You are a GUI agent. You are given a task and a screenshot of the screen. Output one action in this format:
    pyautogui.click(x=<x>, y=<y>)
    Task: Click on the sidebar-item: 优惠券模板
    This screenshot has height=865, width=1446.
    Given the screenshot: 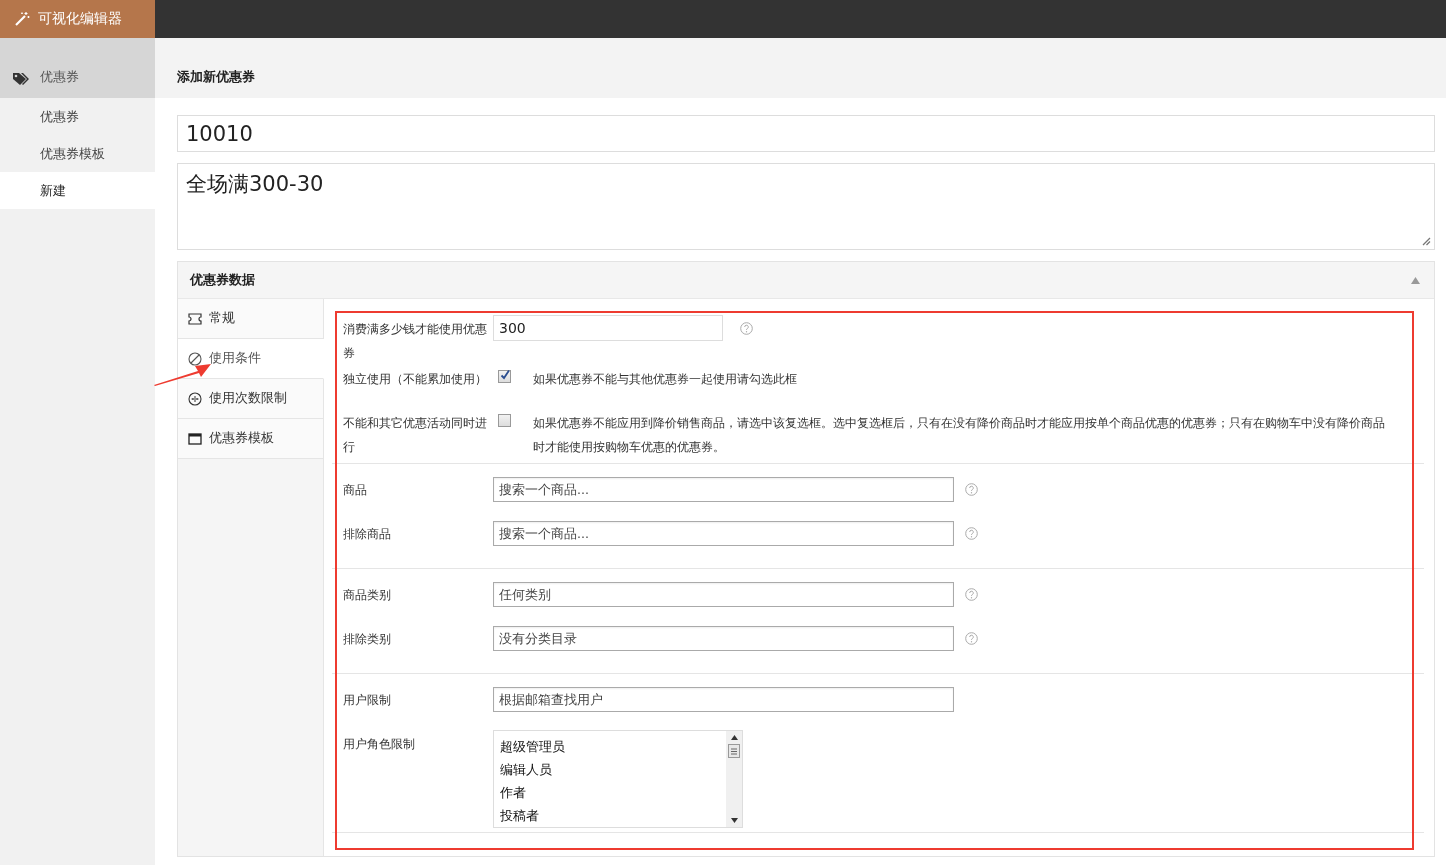 What is the action you would take?
    pyautogui.click(x=77, y=153)
    